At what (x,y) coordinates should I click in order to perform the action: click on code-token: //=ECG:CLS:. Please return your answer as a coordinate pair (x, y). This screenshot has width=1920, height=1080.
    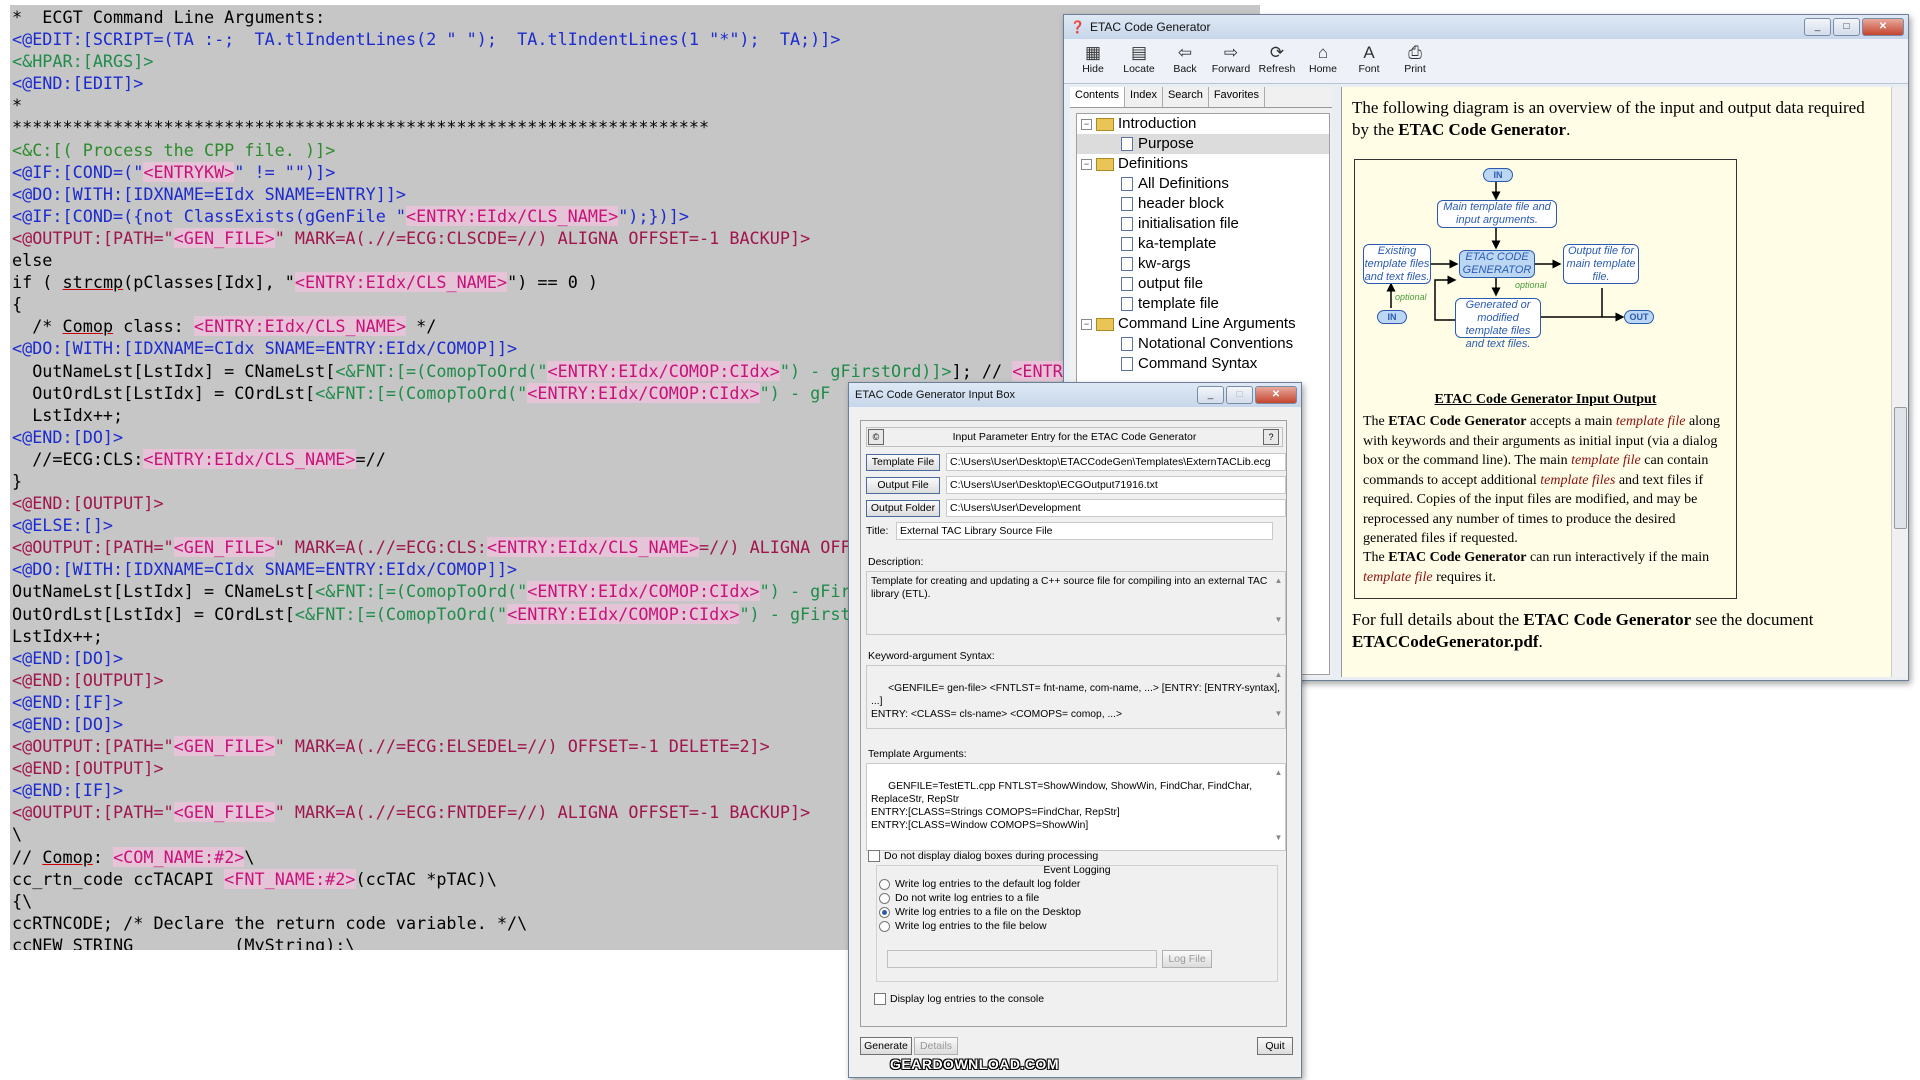
    Looking at the image, I should click on (78, 458).